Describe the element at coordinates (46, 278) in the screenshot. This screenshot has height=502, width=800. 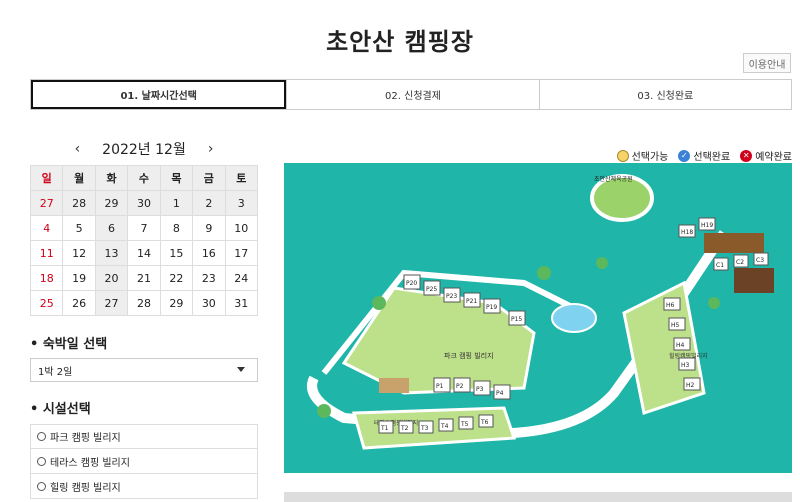
I see `calendar-day: 18` at that location.